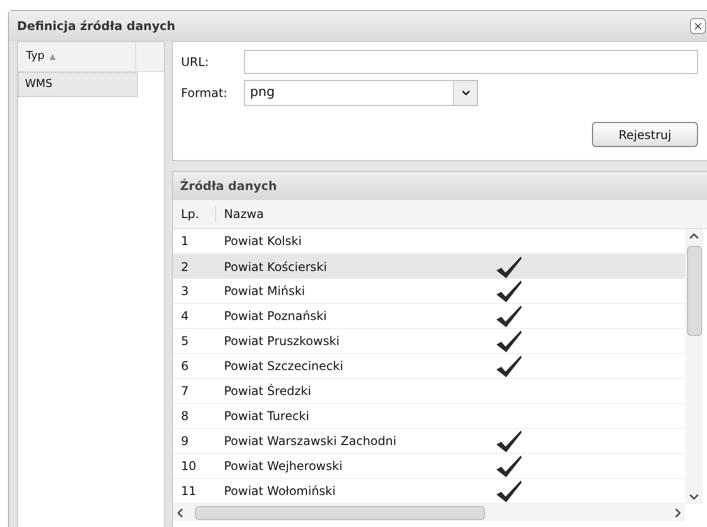  What do you see at coordinates (263, 241) in the screenshot?
I see `table-cell-text: Powiat Kolski` at bounding box center [263, 241].